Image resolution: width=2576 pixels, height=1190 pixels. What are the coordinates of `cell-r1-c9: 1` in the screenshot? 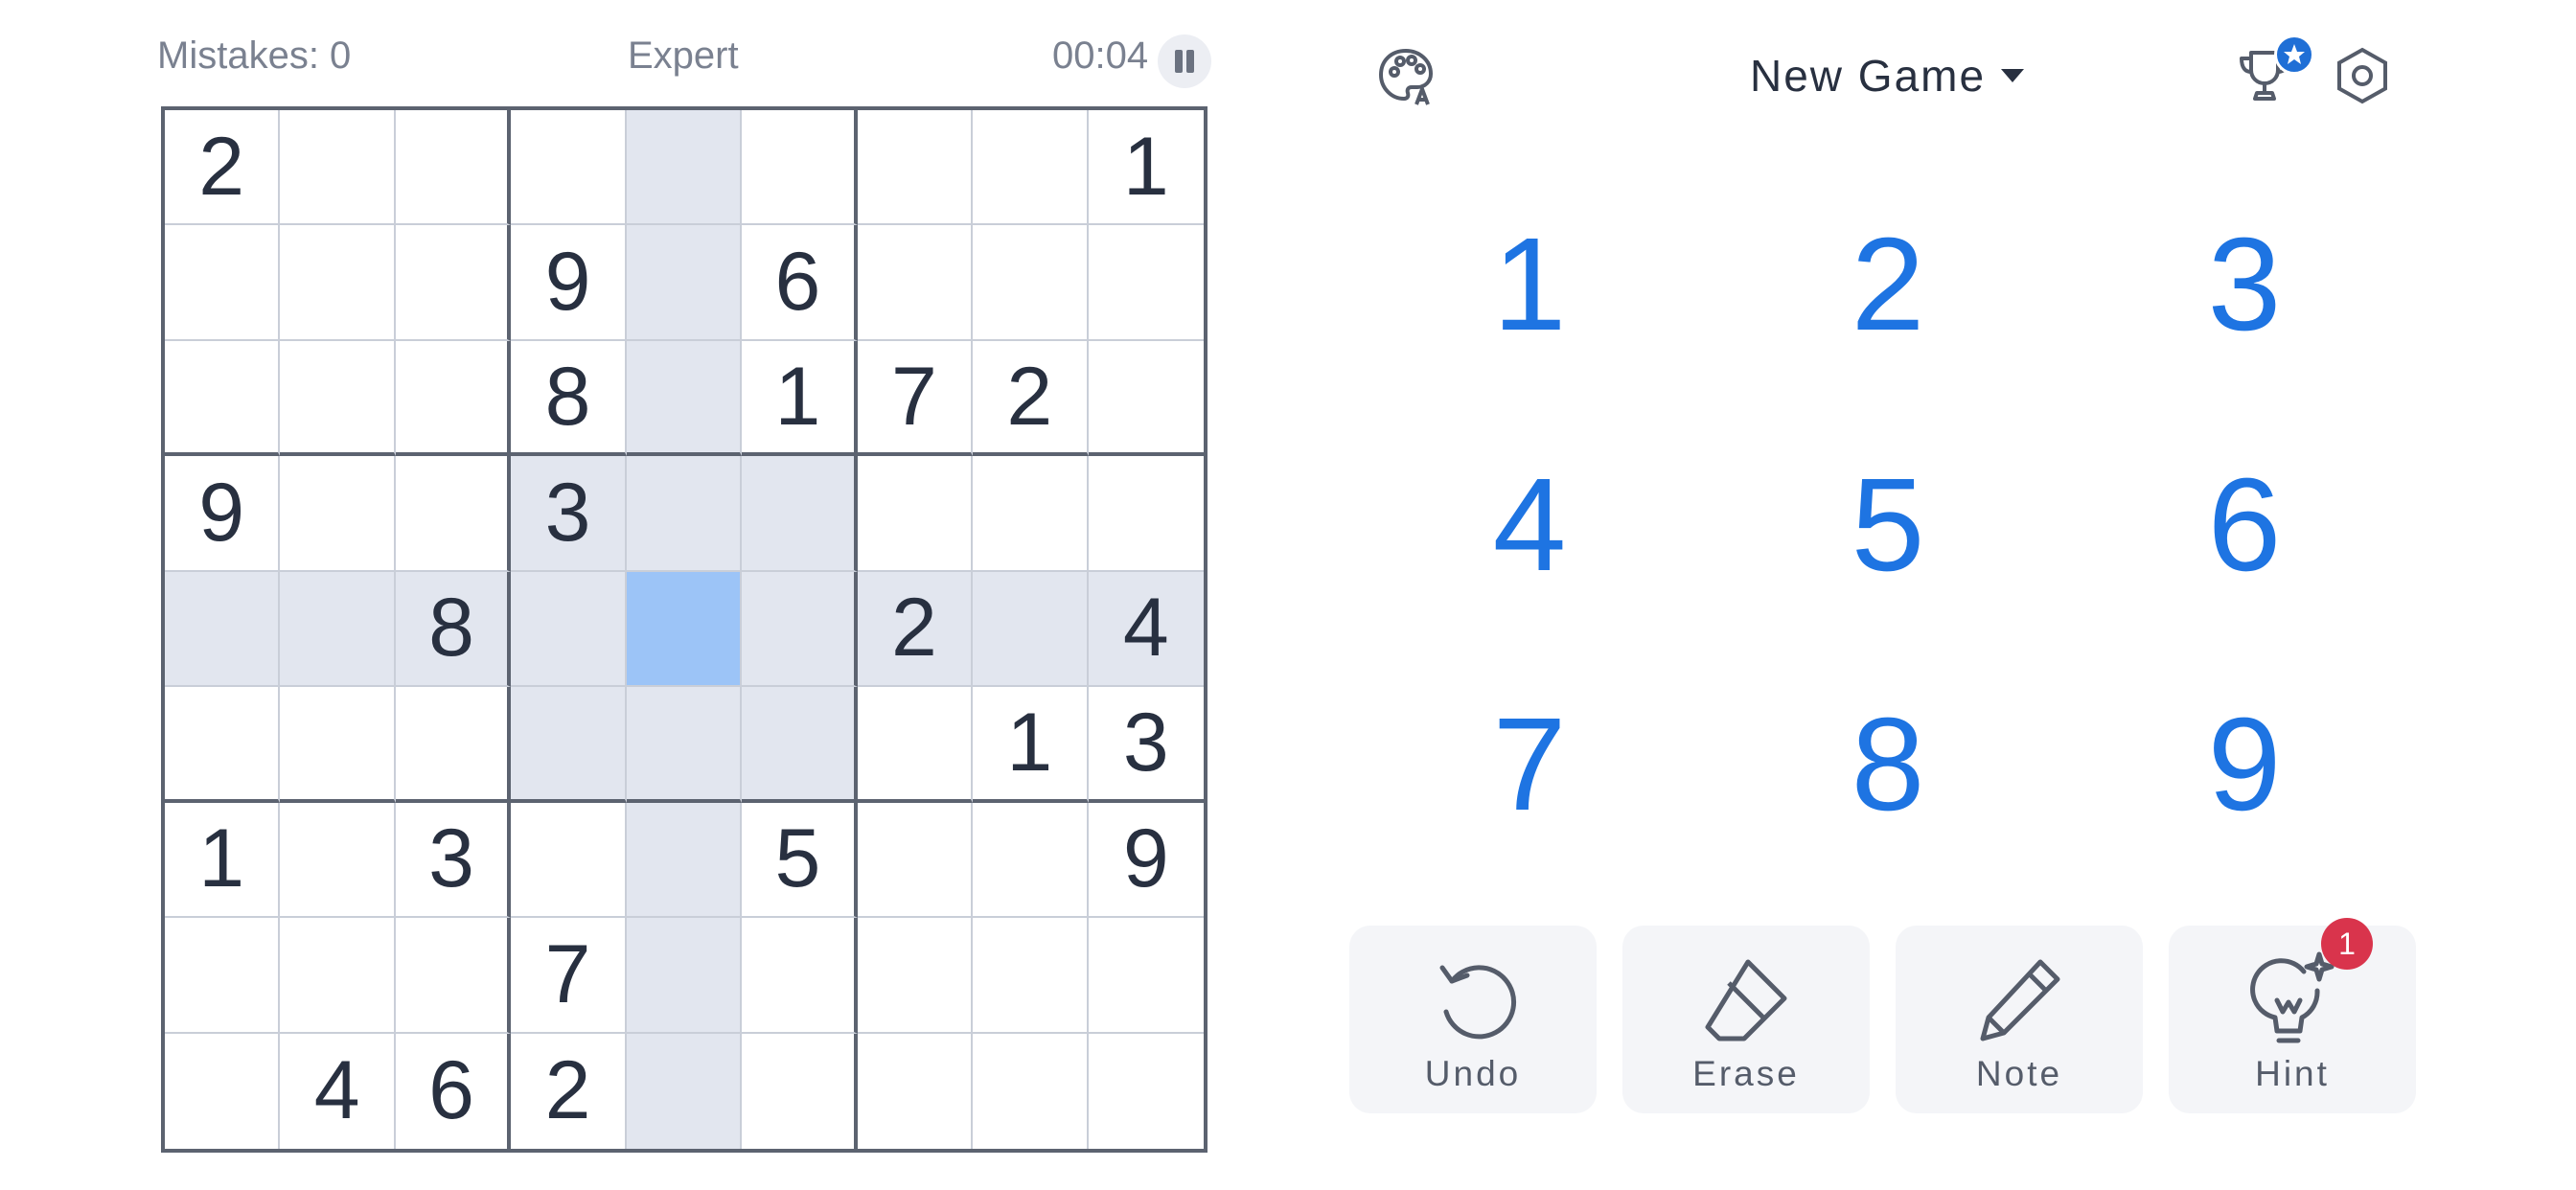 It's located at (1146, 168).